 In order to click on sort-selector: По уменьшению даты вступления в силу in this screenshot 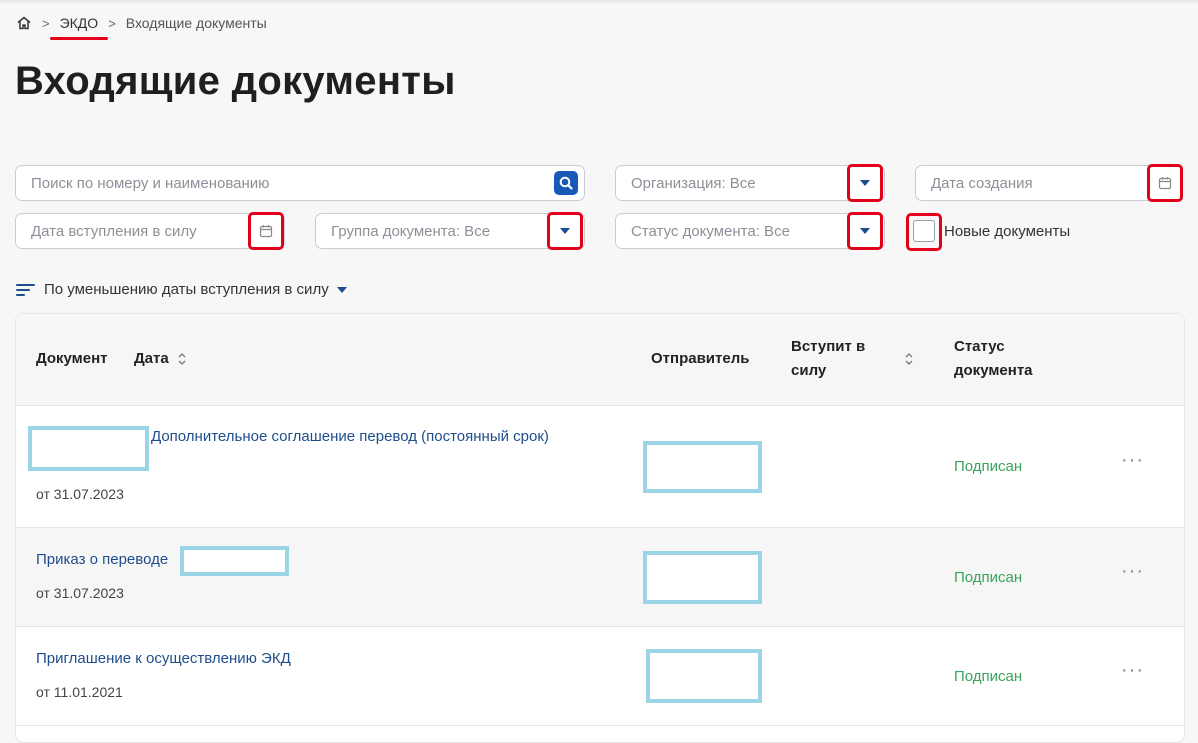, I will do `click(181, 289)`.